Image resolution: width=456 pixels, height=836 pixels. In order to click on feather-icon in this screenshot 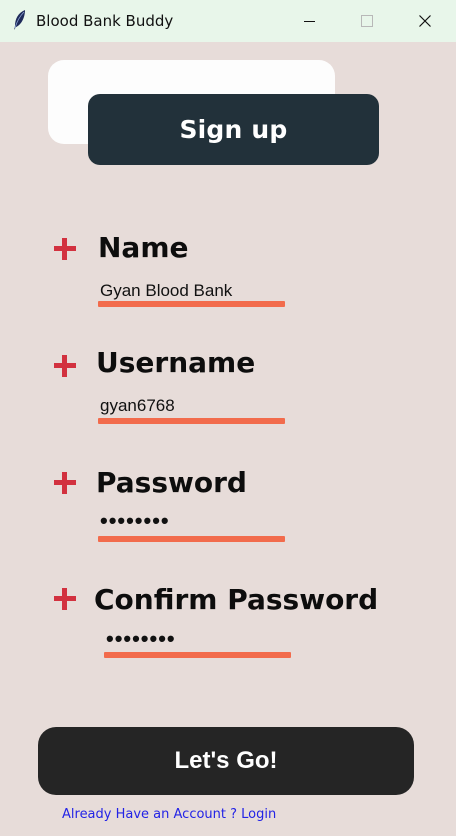, I will do `click(20, 20)`.